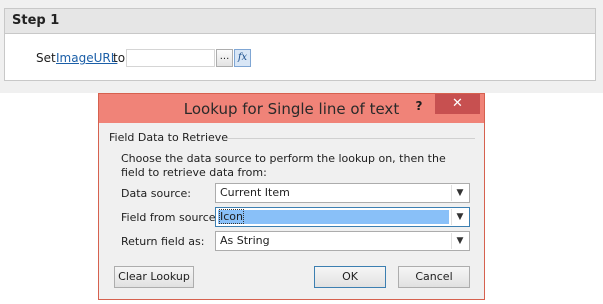 This screenshot has height=304, width=603. I want to click on field-from-source-select: Icon ▼, so click(342, 217).